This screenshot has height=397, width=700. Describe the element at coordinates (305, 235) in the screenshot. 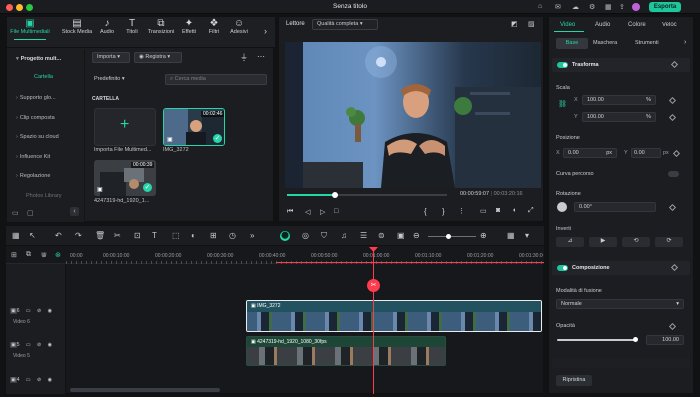

I see `render-icon: ◎` at that location.